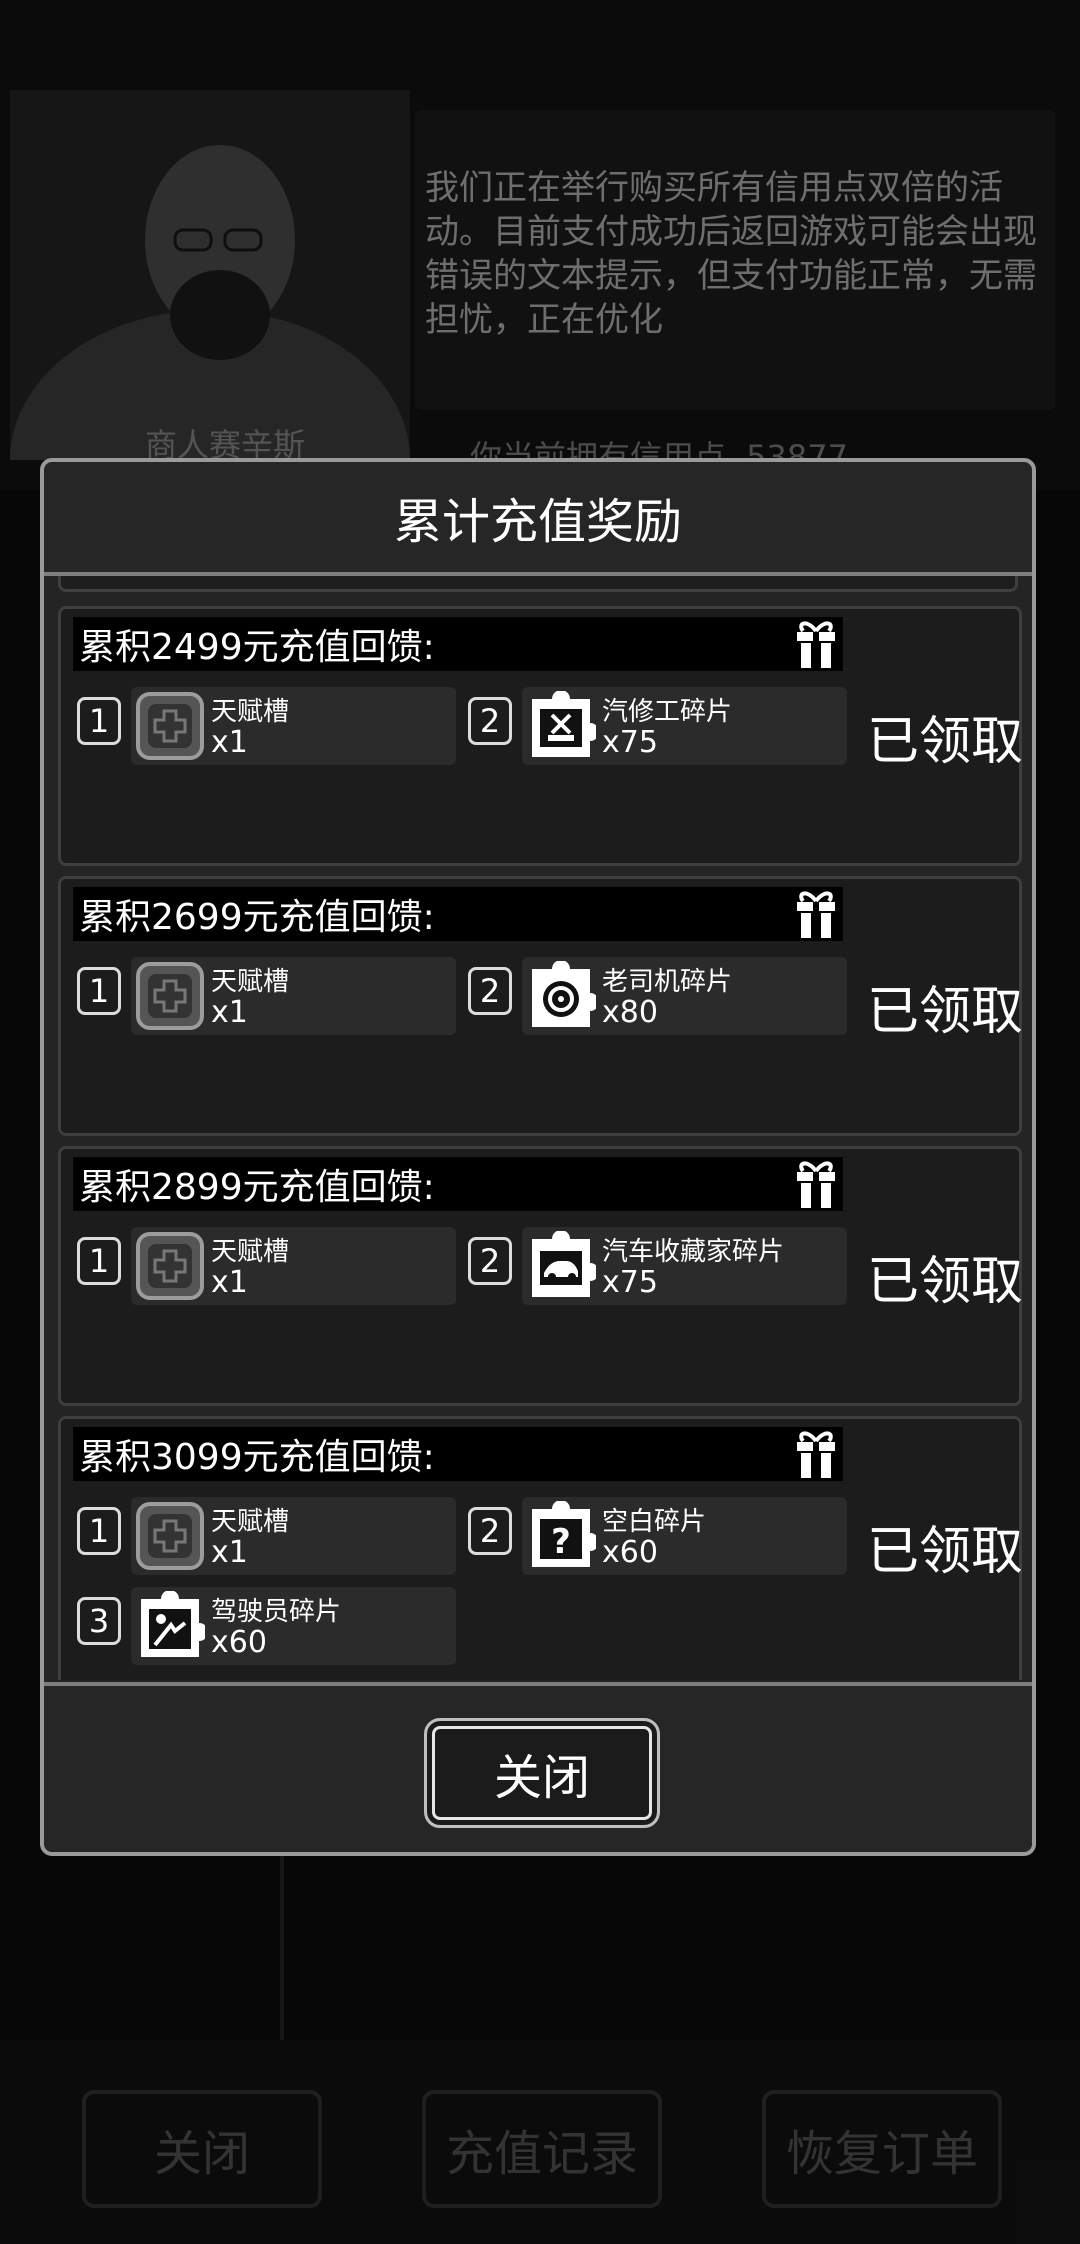 Image resolution: width=1080 pixels, height=2244 pixels. Describe the element at coordinates (538, 519) in the screenshot. I see `dialog-title: 累计充值奖励` at that location.